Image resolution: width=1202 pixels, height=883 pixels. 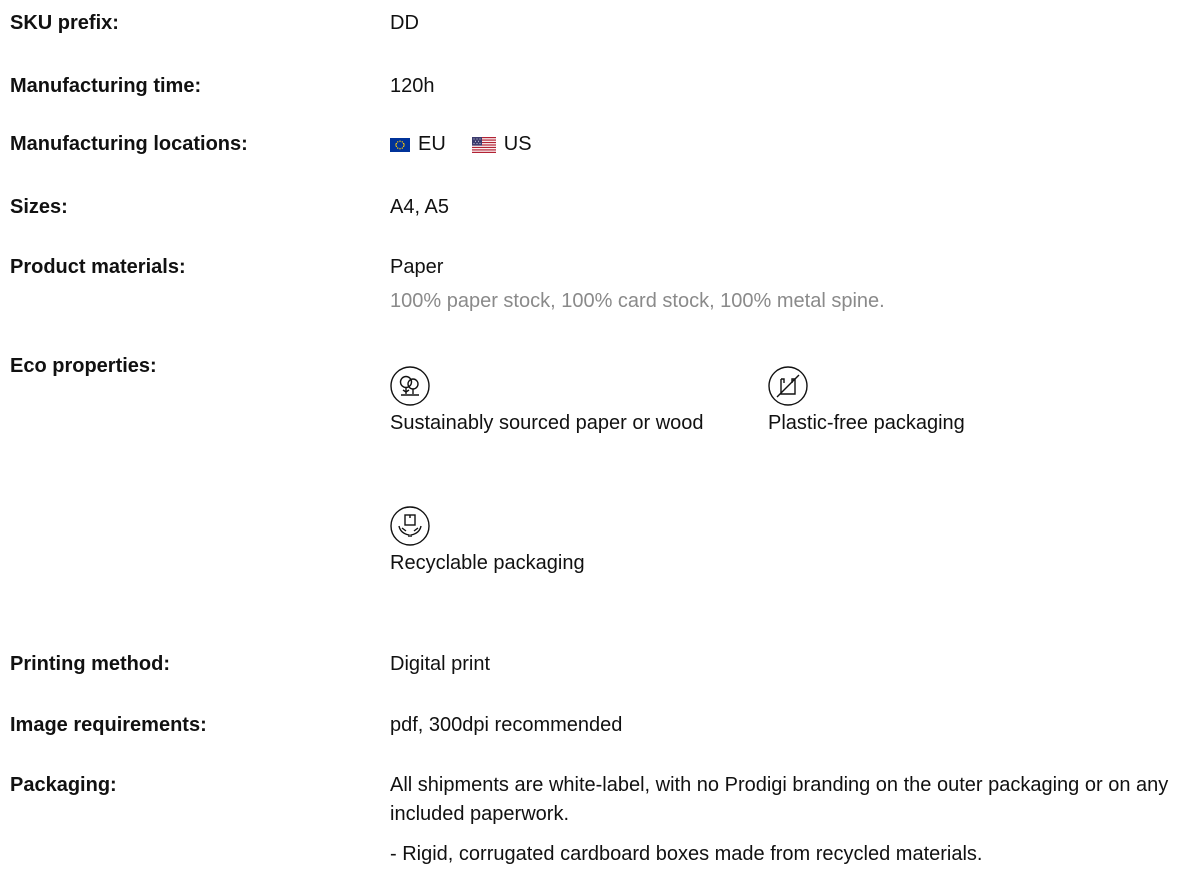 I want to click on tree-icon, so click(x=410, y=386).